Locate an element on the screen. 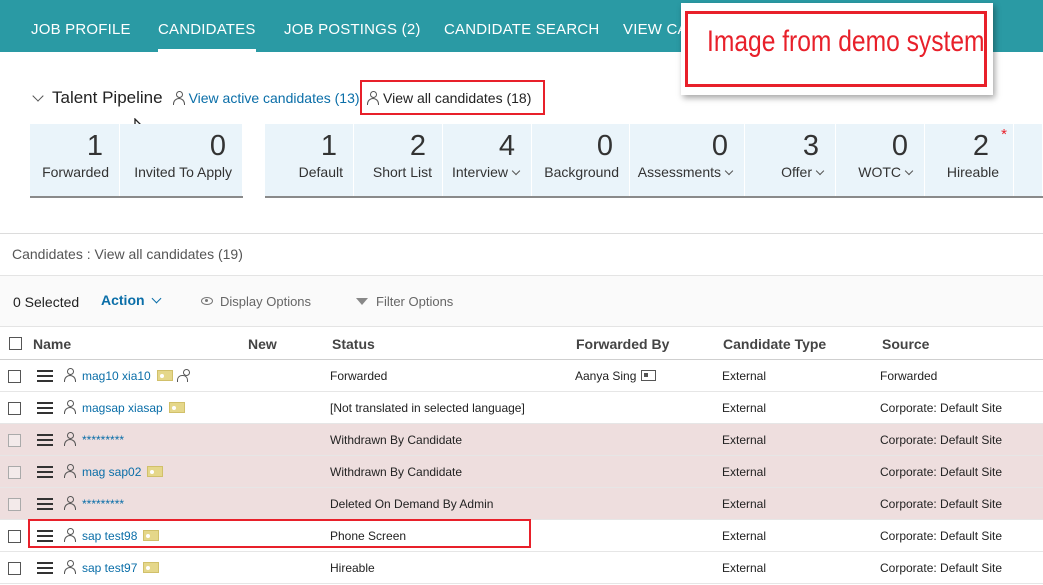  candidate-name-link: mag10 xia10 is located at coordinates (136, 376).